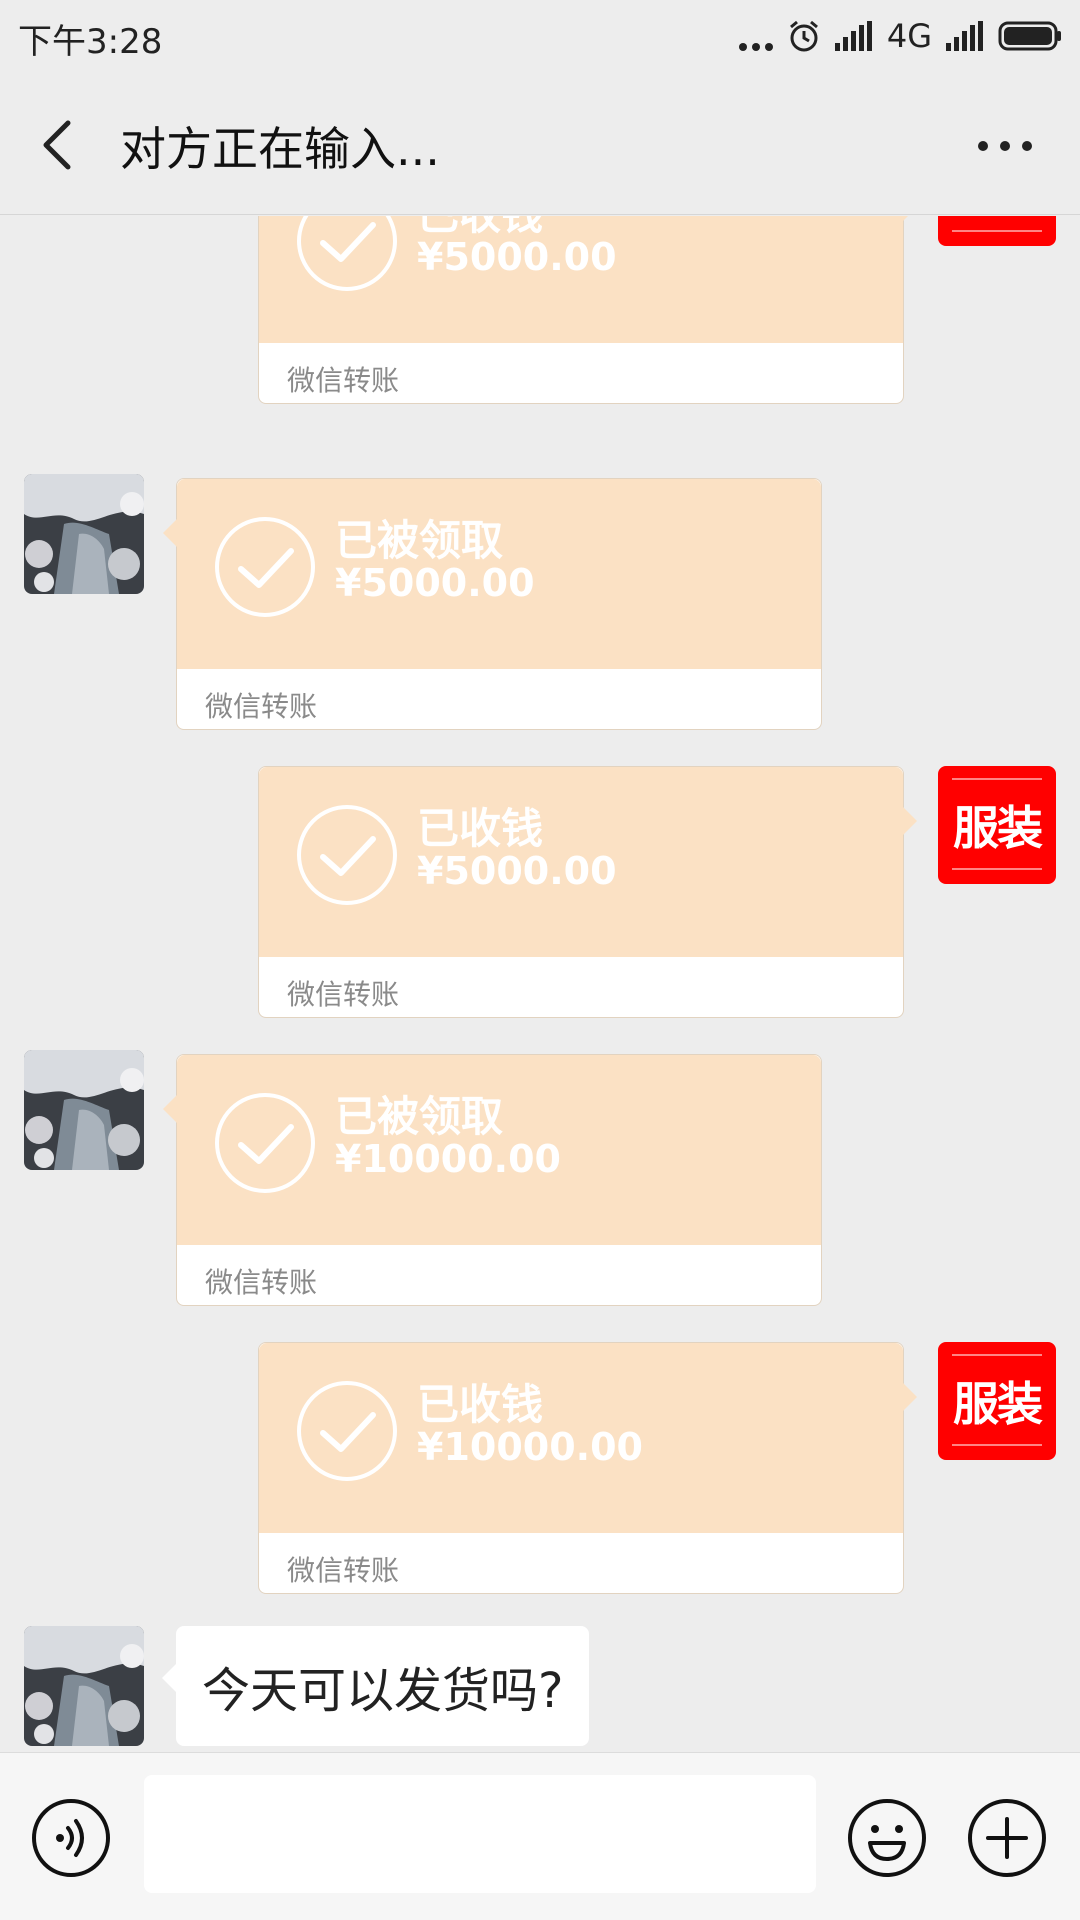  What do you see at coordinates (383, 1691) in the screenshot?
I see `message-text: 今天可以发货吗?` at bounding box center [383, 1691].